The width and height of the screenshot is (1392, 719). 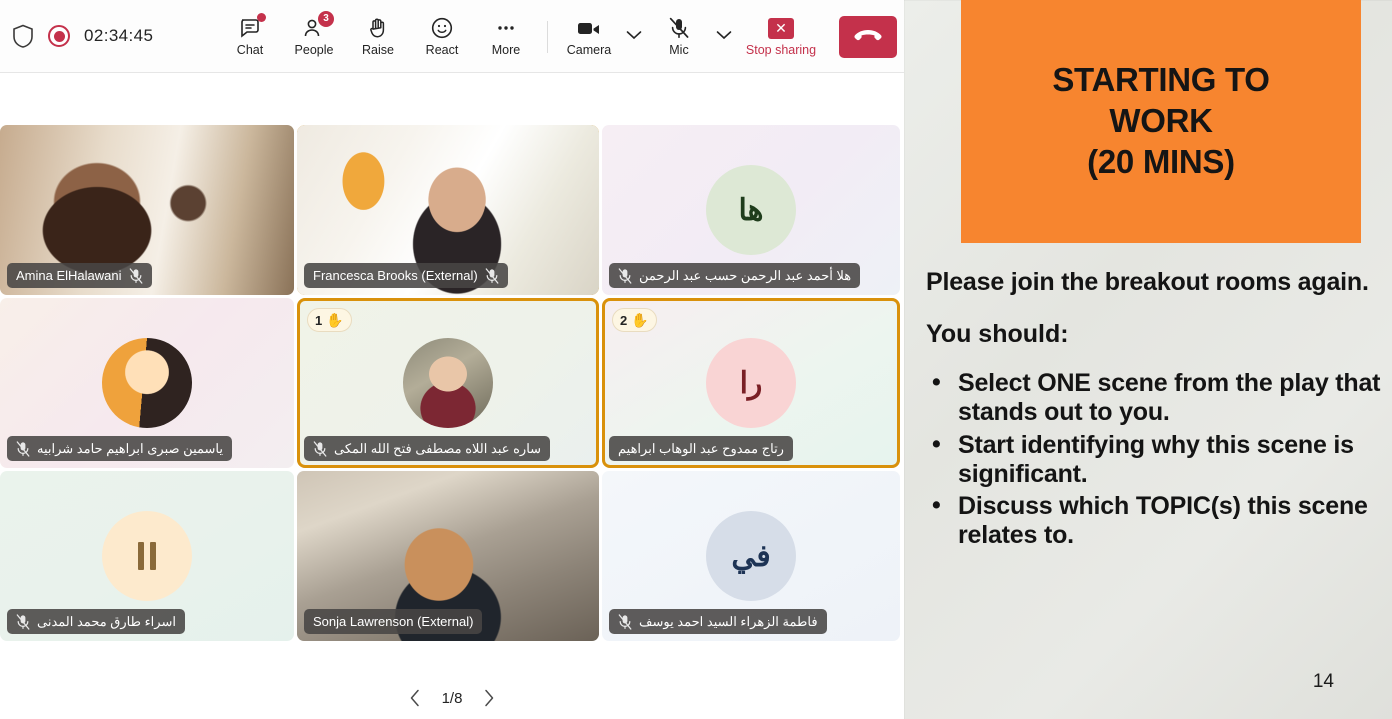 What do you see at coordinates (147, 556) in the screenshot?
I see `participant-tile: اسراء طارق محمد المدنى` at bounding box center [147, 556].